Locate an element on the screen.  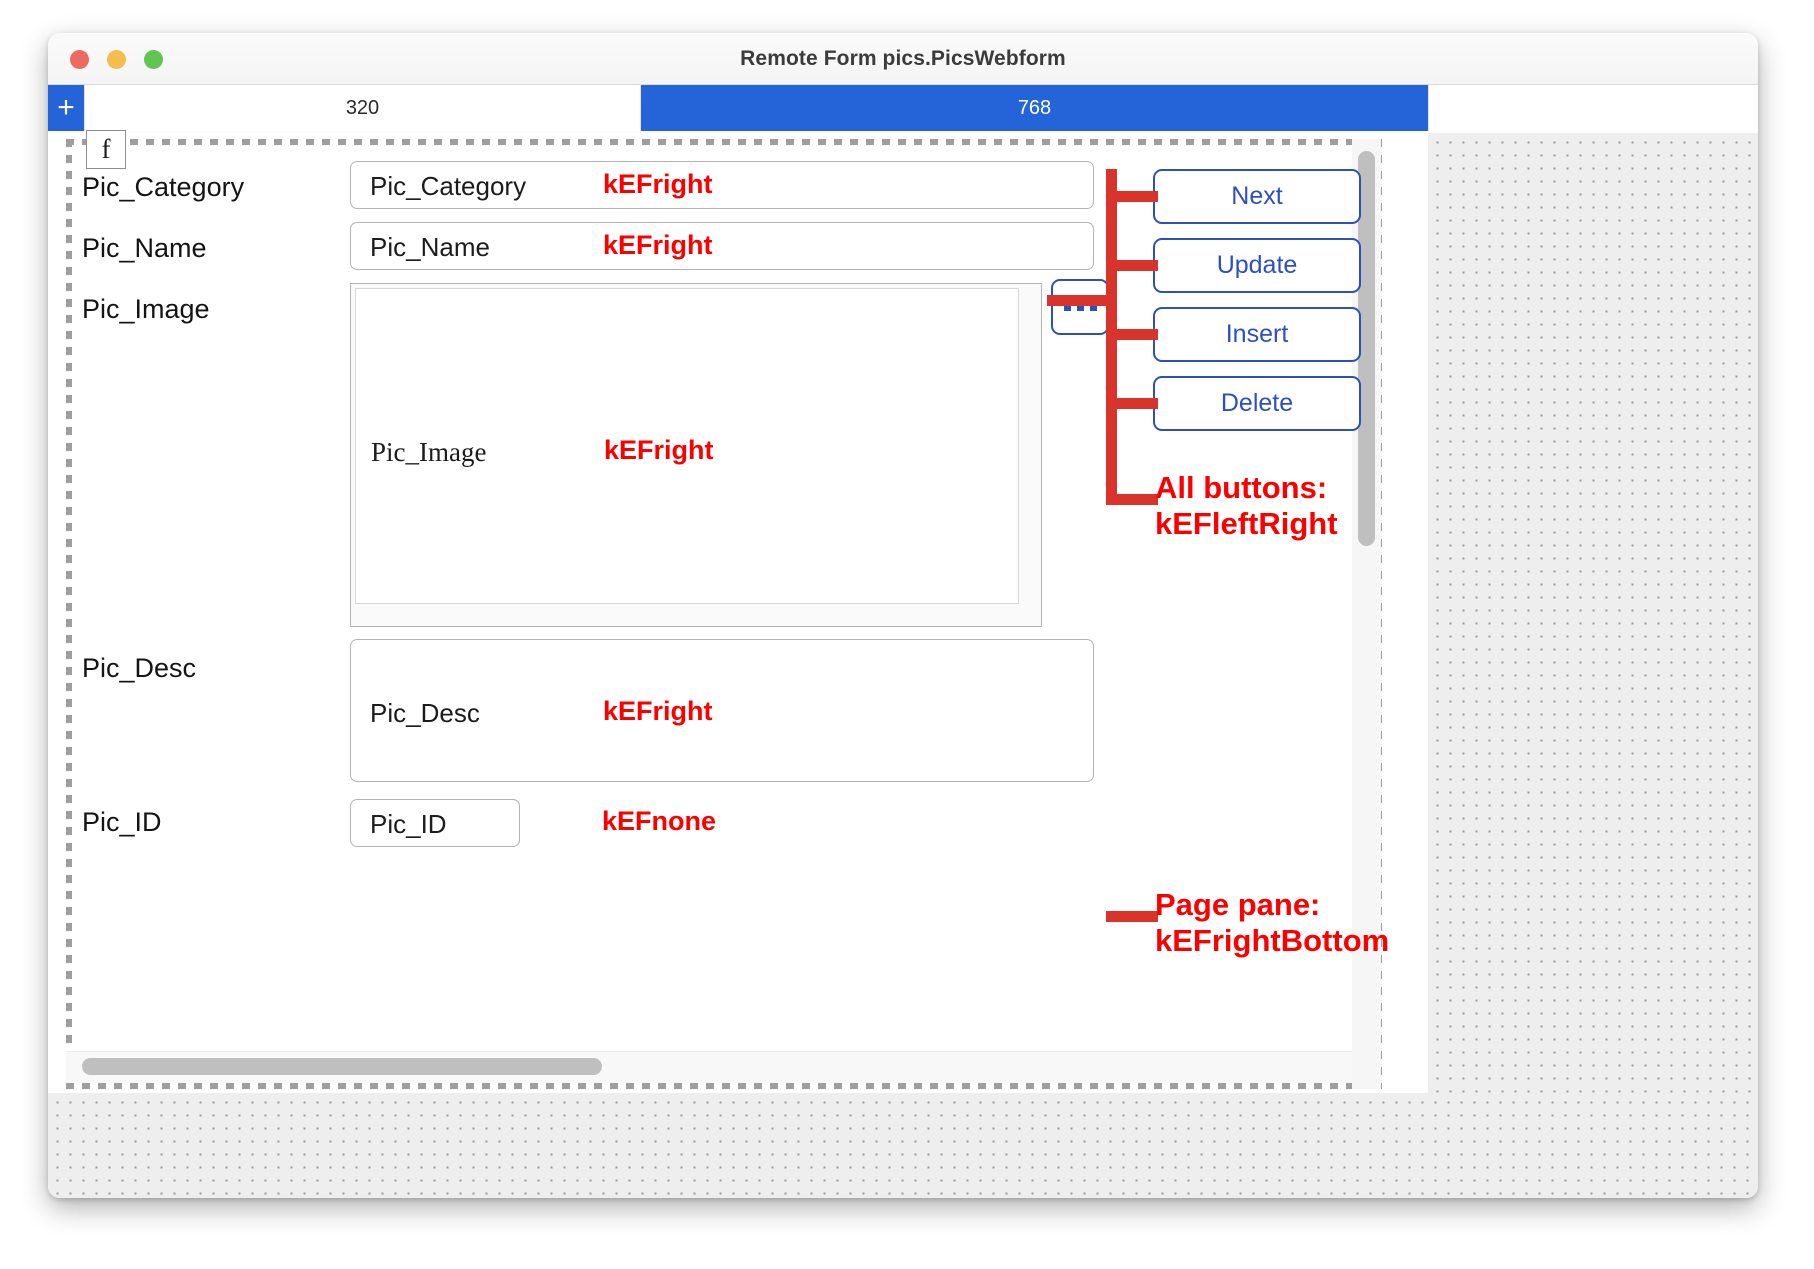
field-pic-category-ef: kEFright is located at coordinates (658, 184).